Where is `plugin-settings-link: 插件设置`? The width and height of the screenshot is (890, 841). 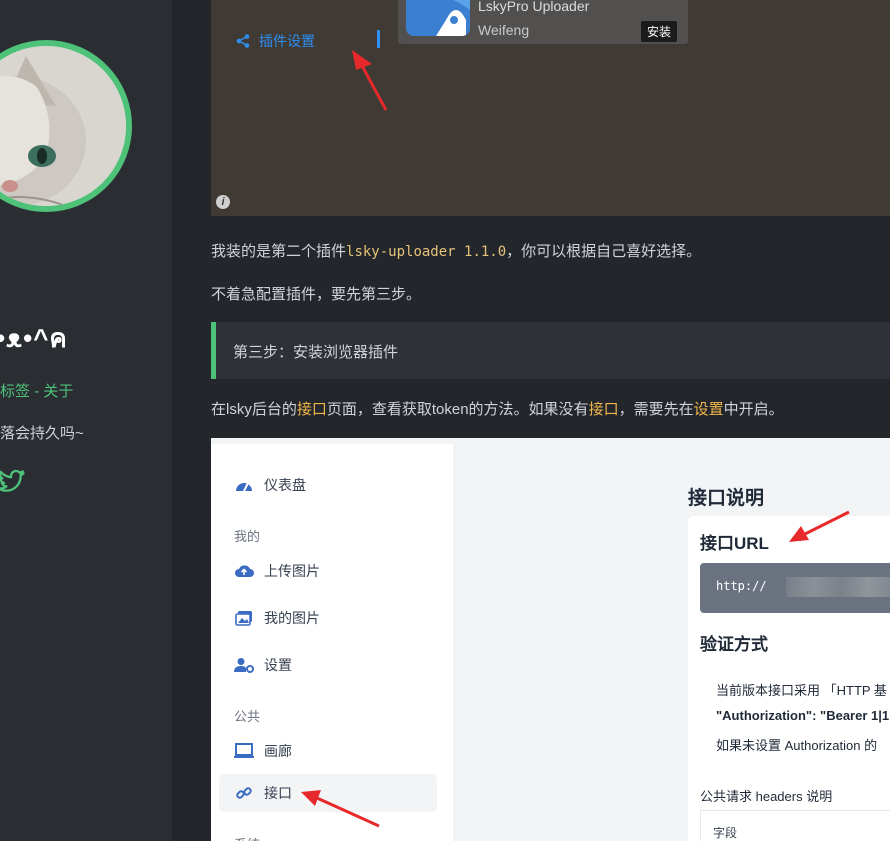
plugin-settings-link: 插件设置 is located at coordinates (275, 41).